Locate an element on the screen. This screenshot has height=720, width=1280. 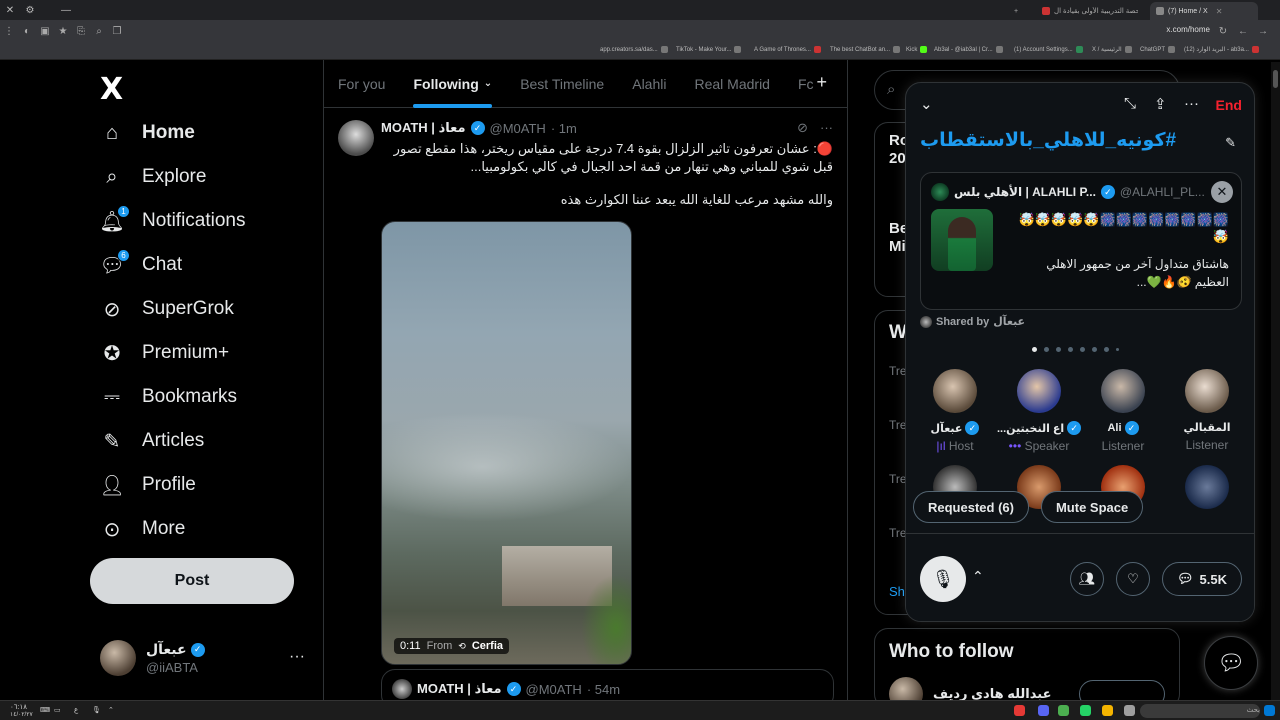
participant-listener: المقبالي Listener is located at coordinates (1207, 410).